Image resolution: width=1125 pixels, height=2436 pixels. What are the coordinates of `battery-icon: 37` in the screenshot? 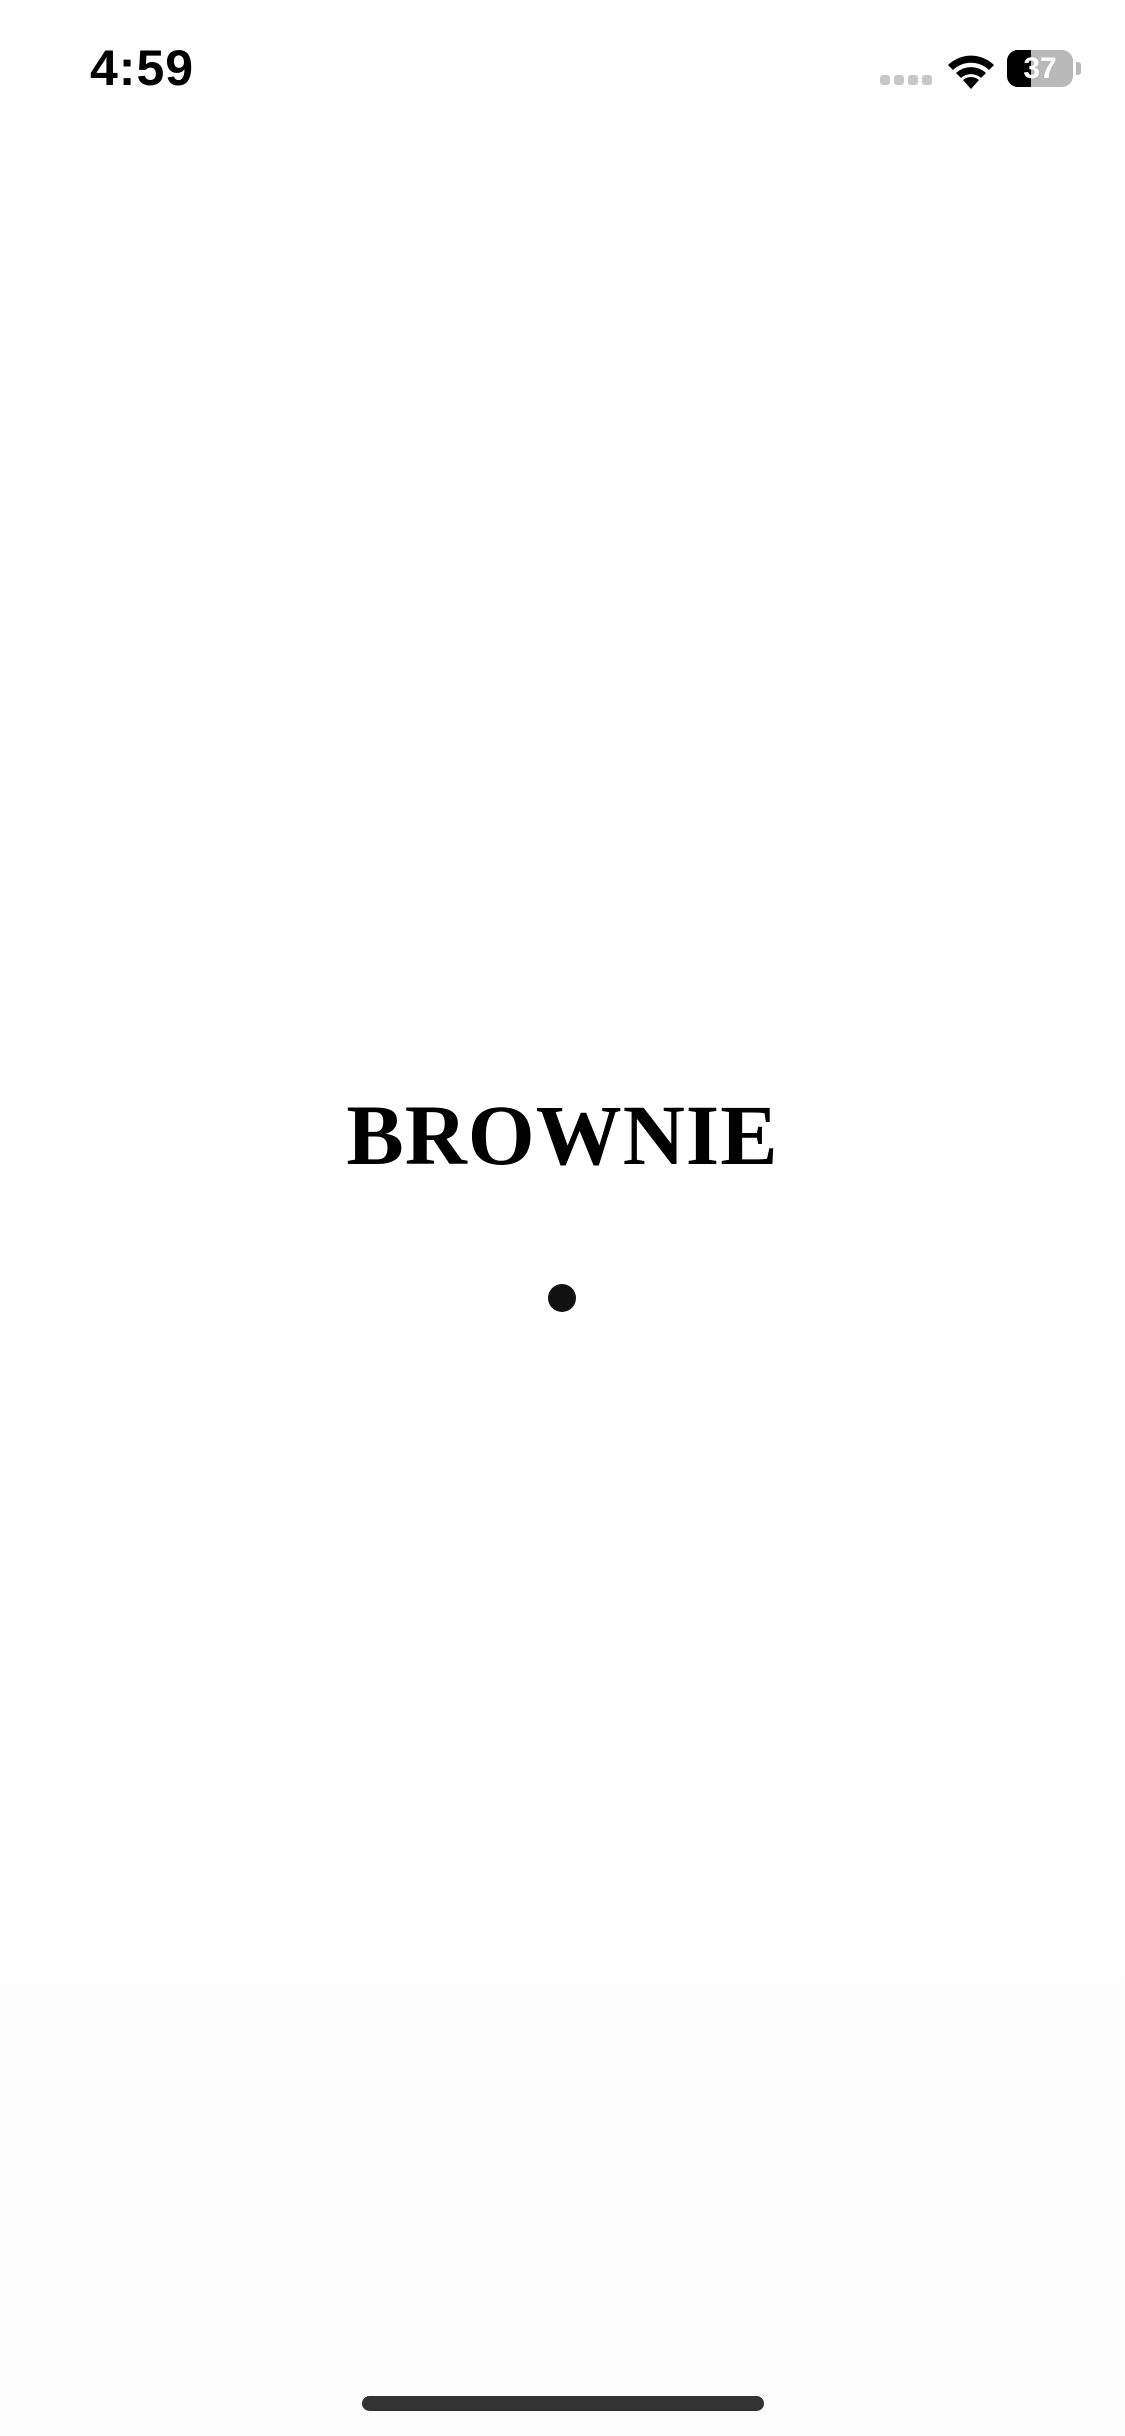 It's located at (1044, 68).